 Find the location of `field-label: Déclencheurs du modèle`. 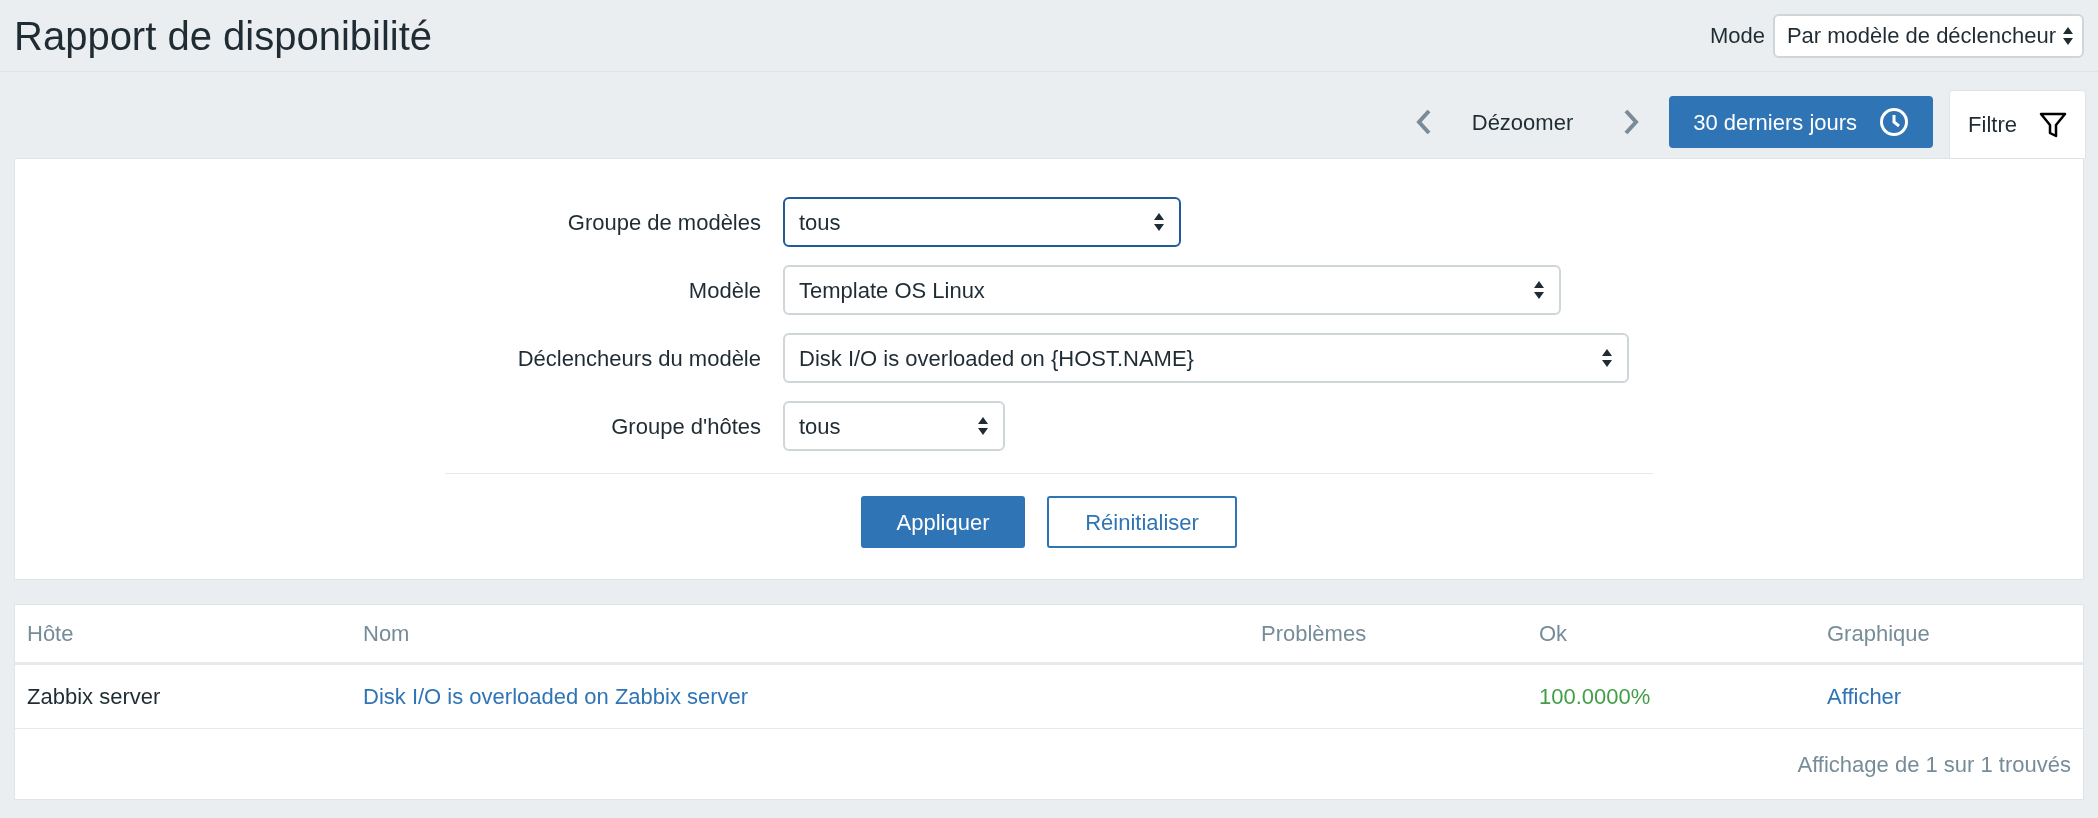

field-label: Déclencheurs du modèle is located at coordinates (638, 358).